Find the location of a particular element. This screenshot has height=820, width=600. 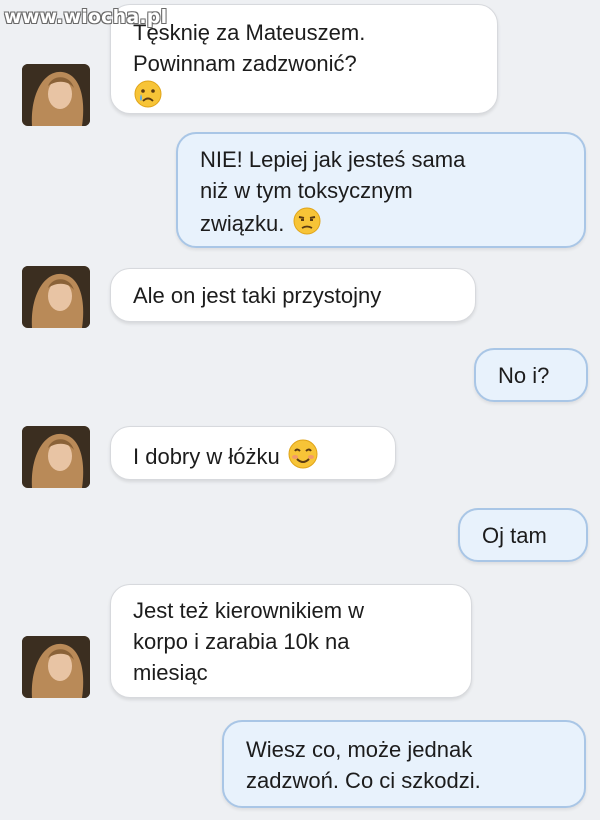

message-bubble-incoming: I dobry w łóżku is located at coordinates (253, 453).